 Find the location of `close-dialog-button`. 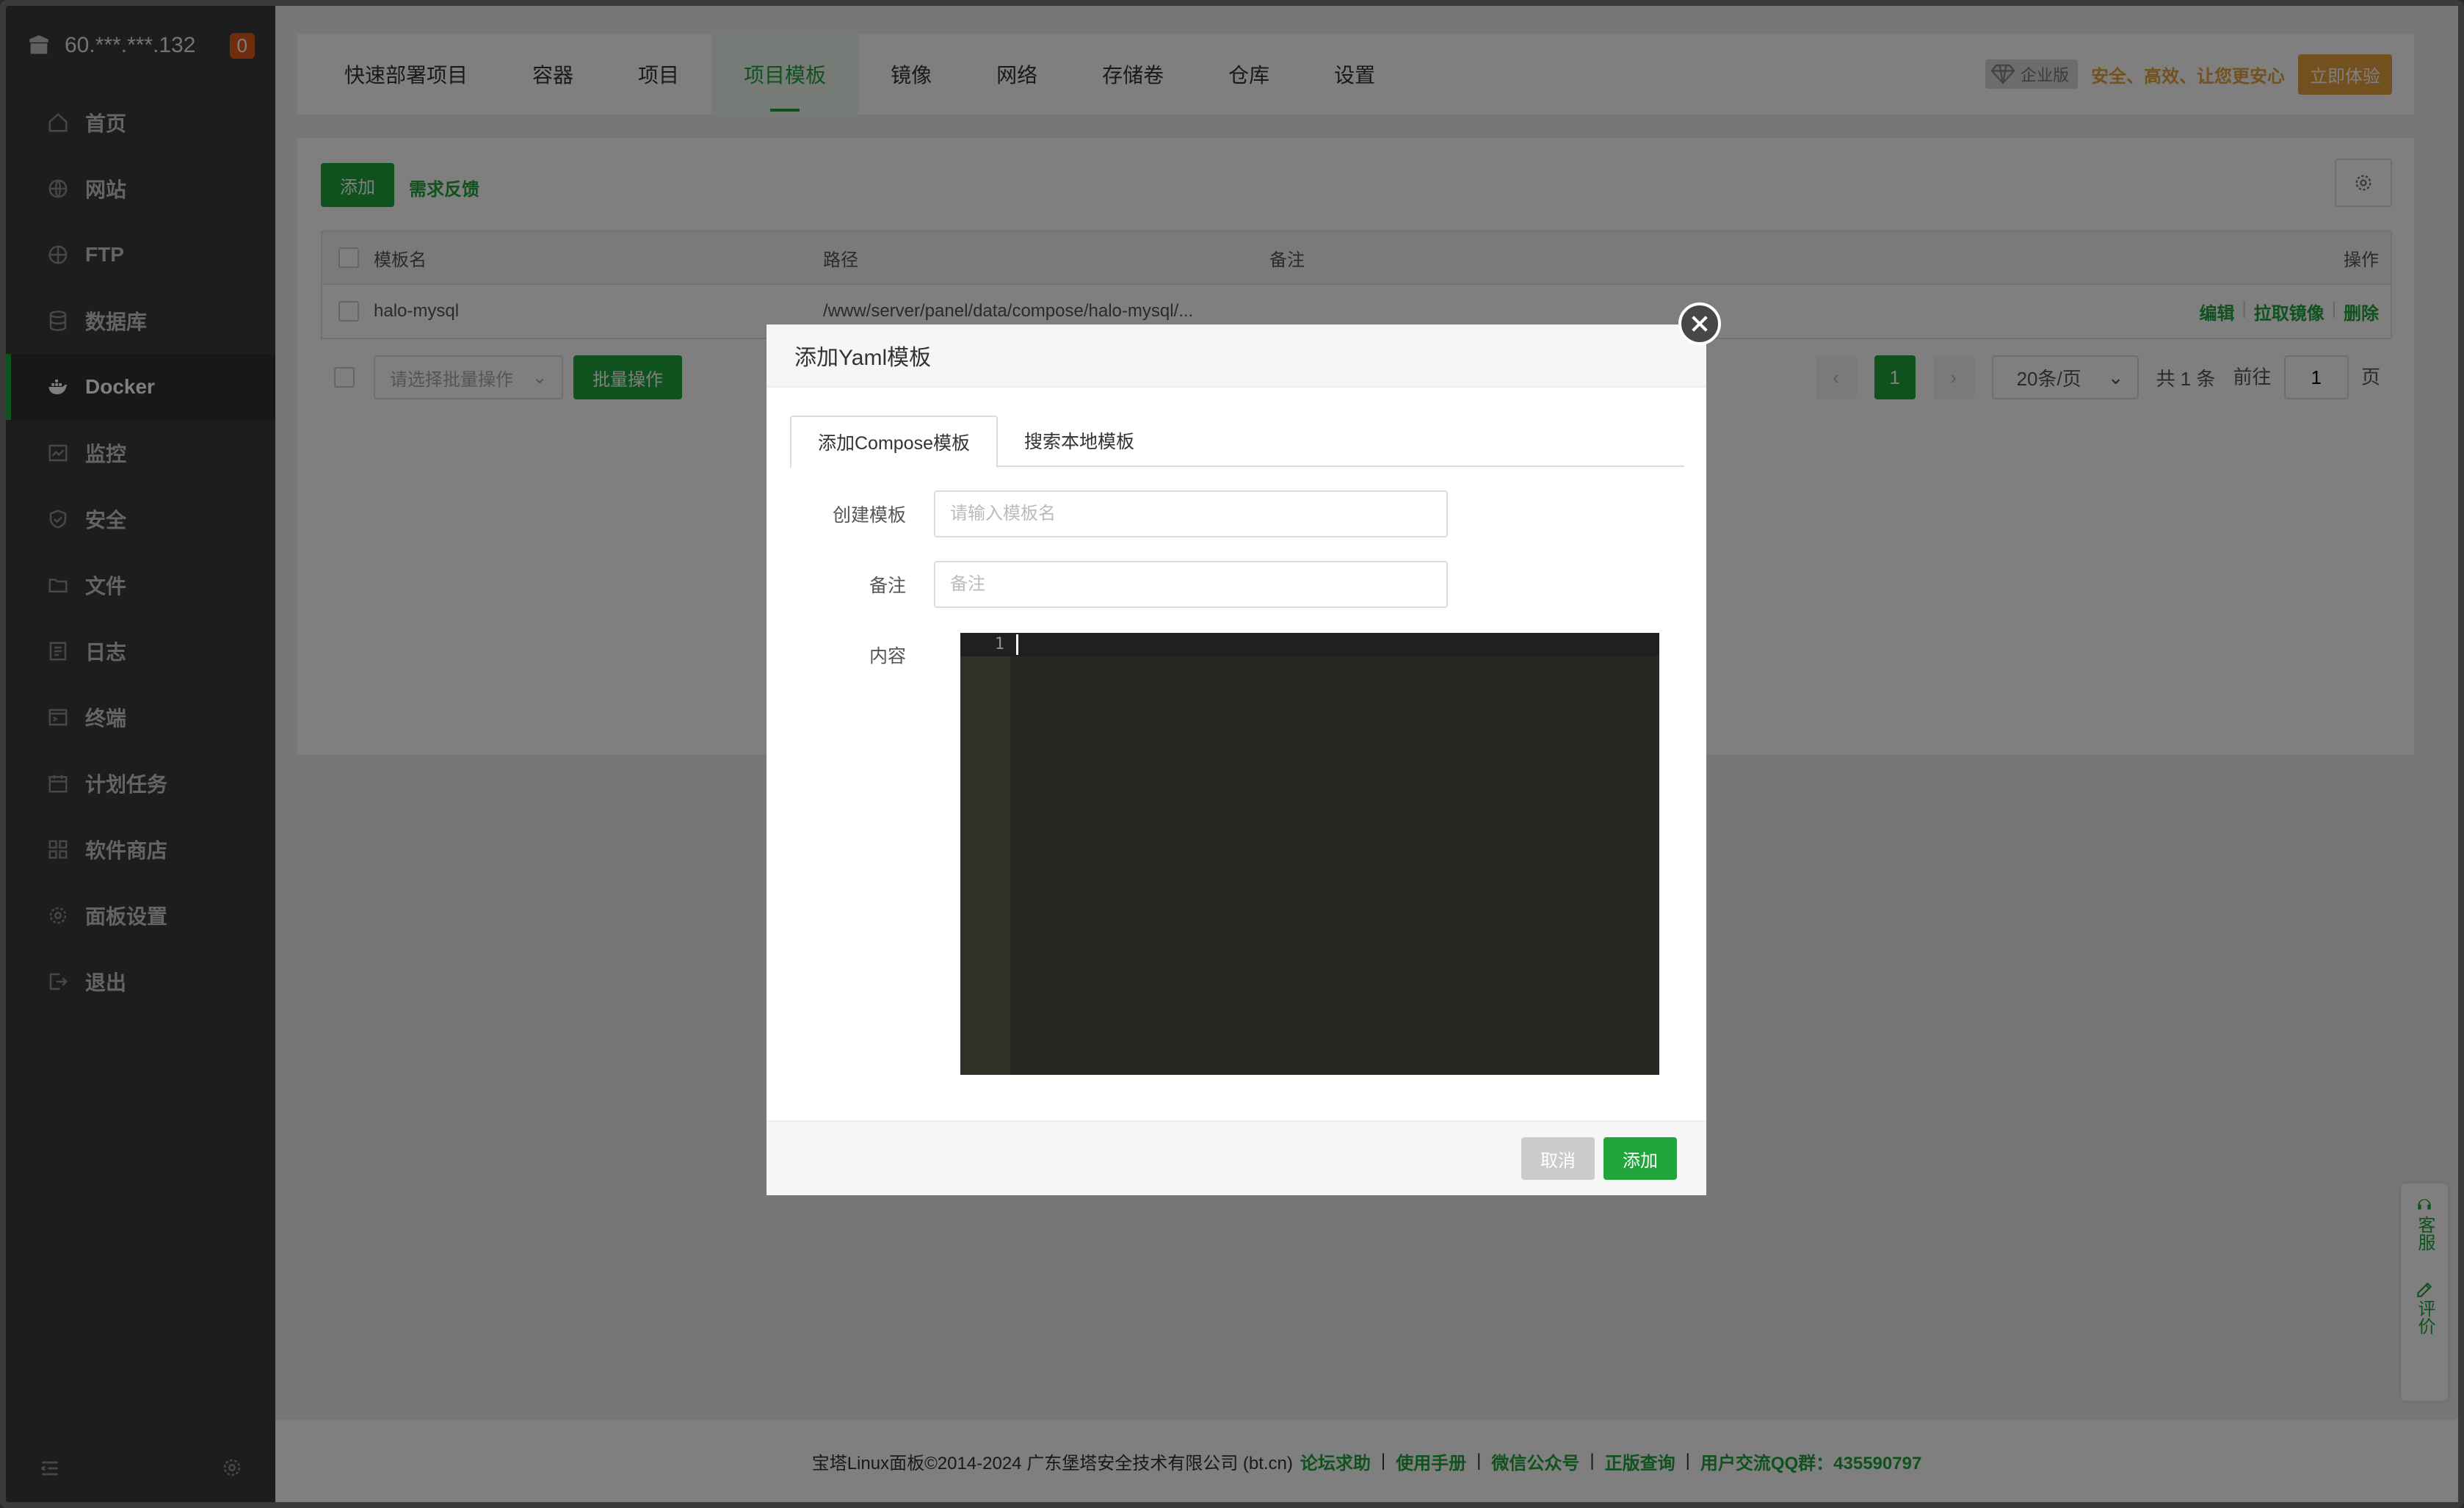

close-dialog-button is located at coordinates (1699, 323).